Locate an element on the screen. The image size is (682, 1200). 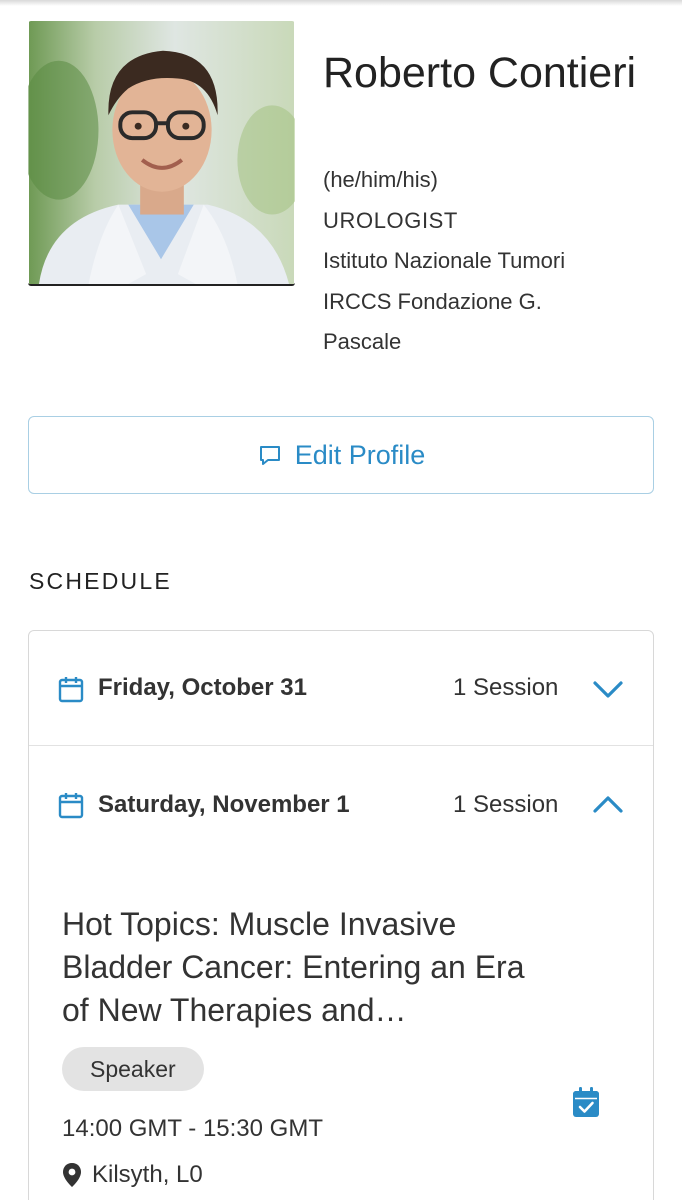
day-label: Friday, October 31 is located at coordinates (202, 687).